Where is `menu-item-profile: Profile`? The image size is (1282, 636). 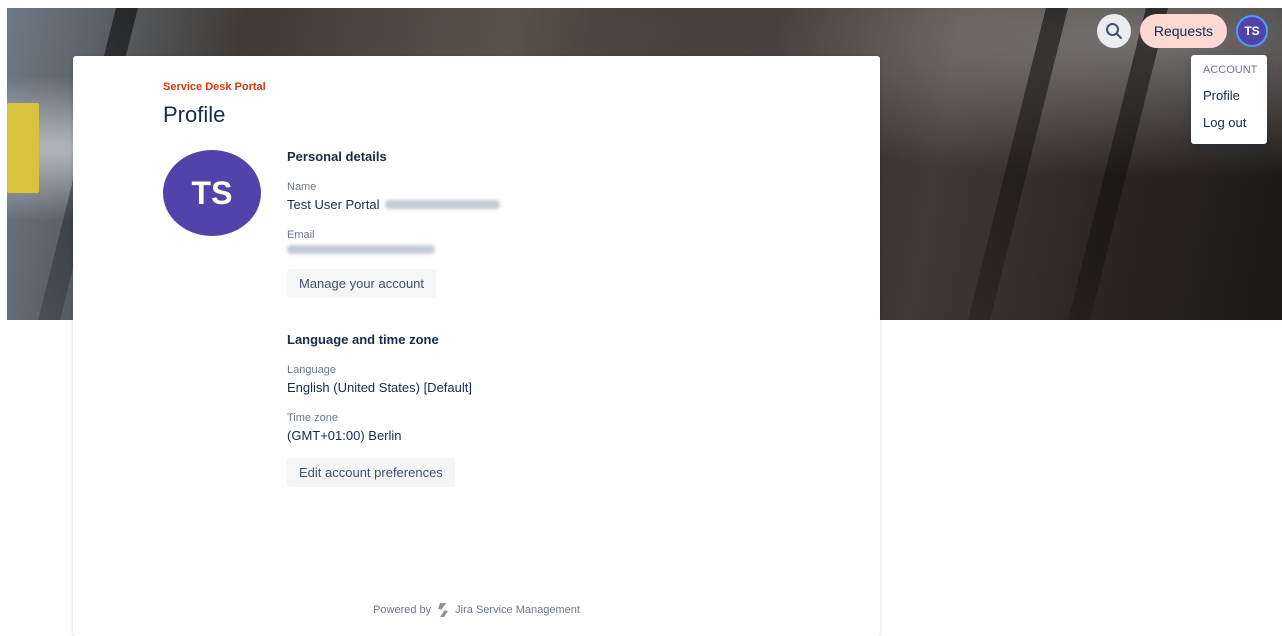
menu-item-profile: Profile is located at coordinates (1229, 95).